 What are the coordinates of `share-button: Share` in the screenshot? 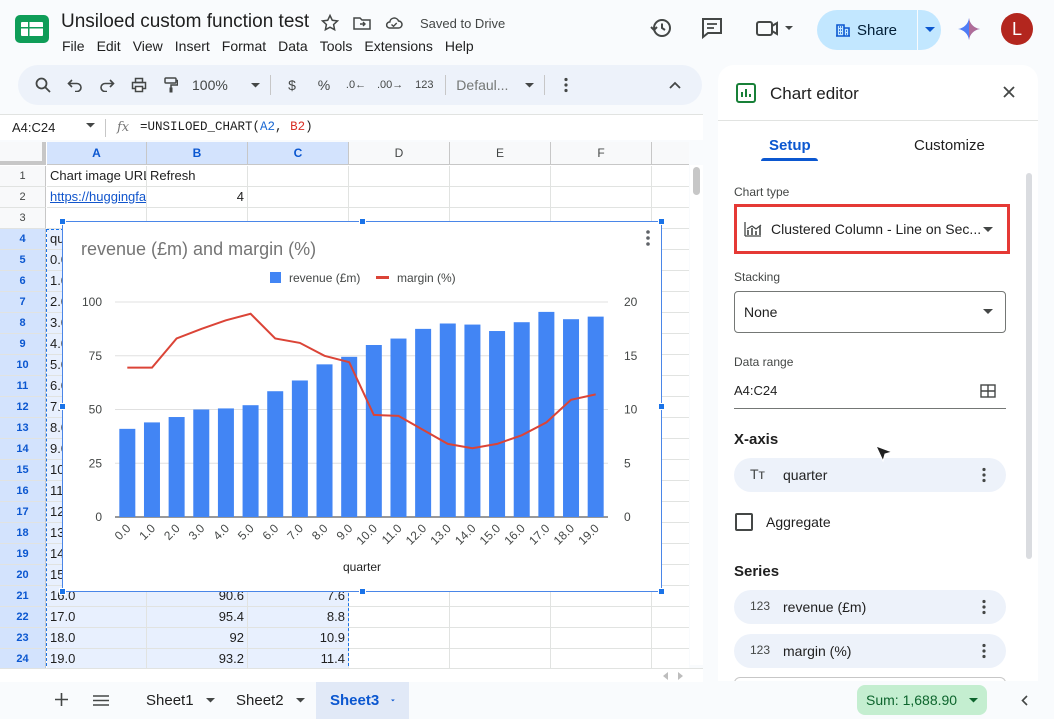 It's located at (867, 30).